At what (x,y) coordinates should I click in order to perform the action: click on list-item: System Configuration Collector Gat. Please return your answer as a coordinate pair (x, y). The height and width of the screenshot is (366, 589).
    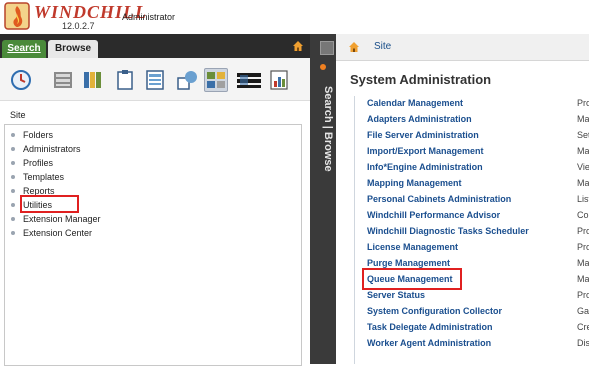
    Looking at the image, I should click on (472, 312).